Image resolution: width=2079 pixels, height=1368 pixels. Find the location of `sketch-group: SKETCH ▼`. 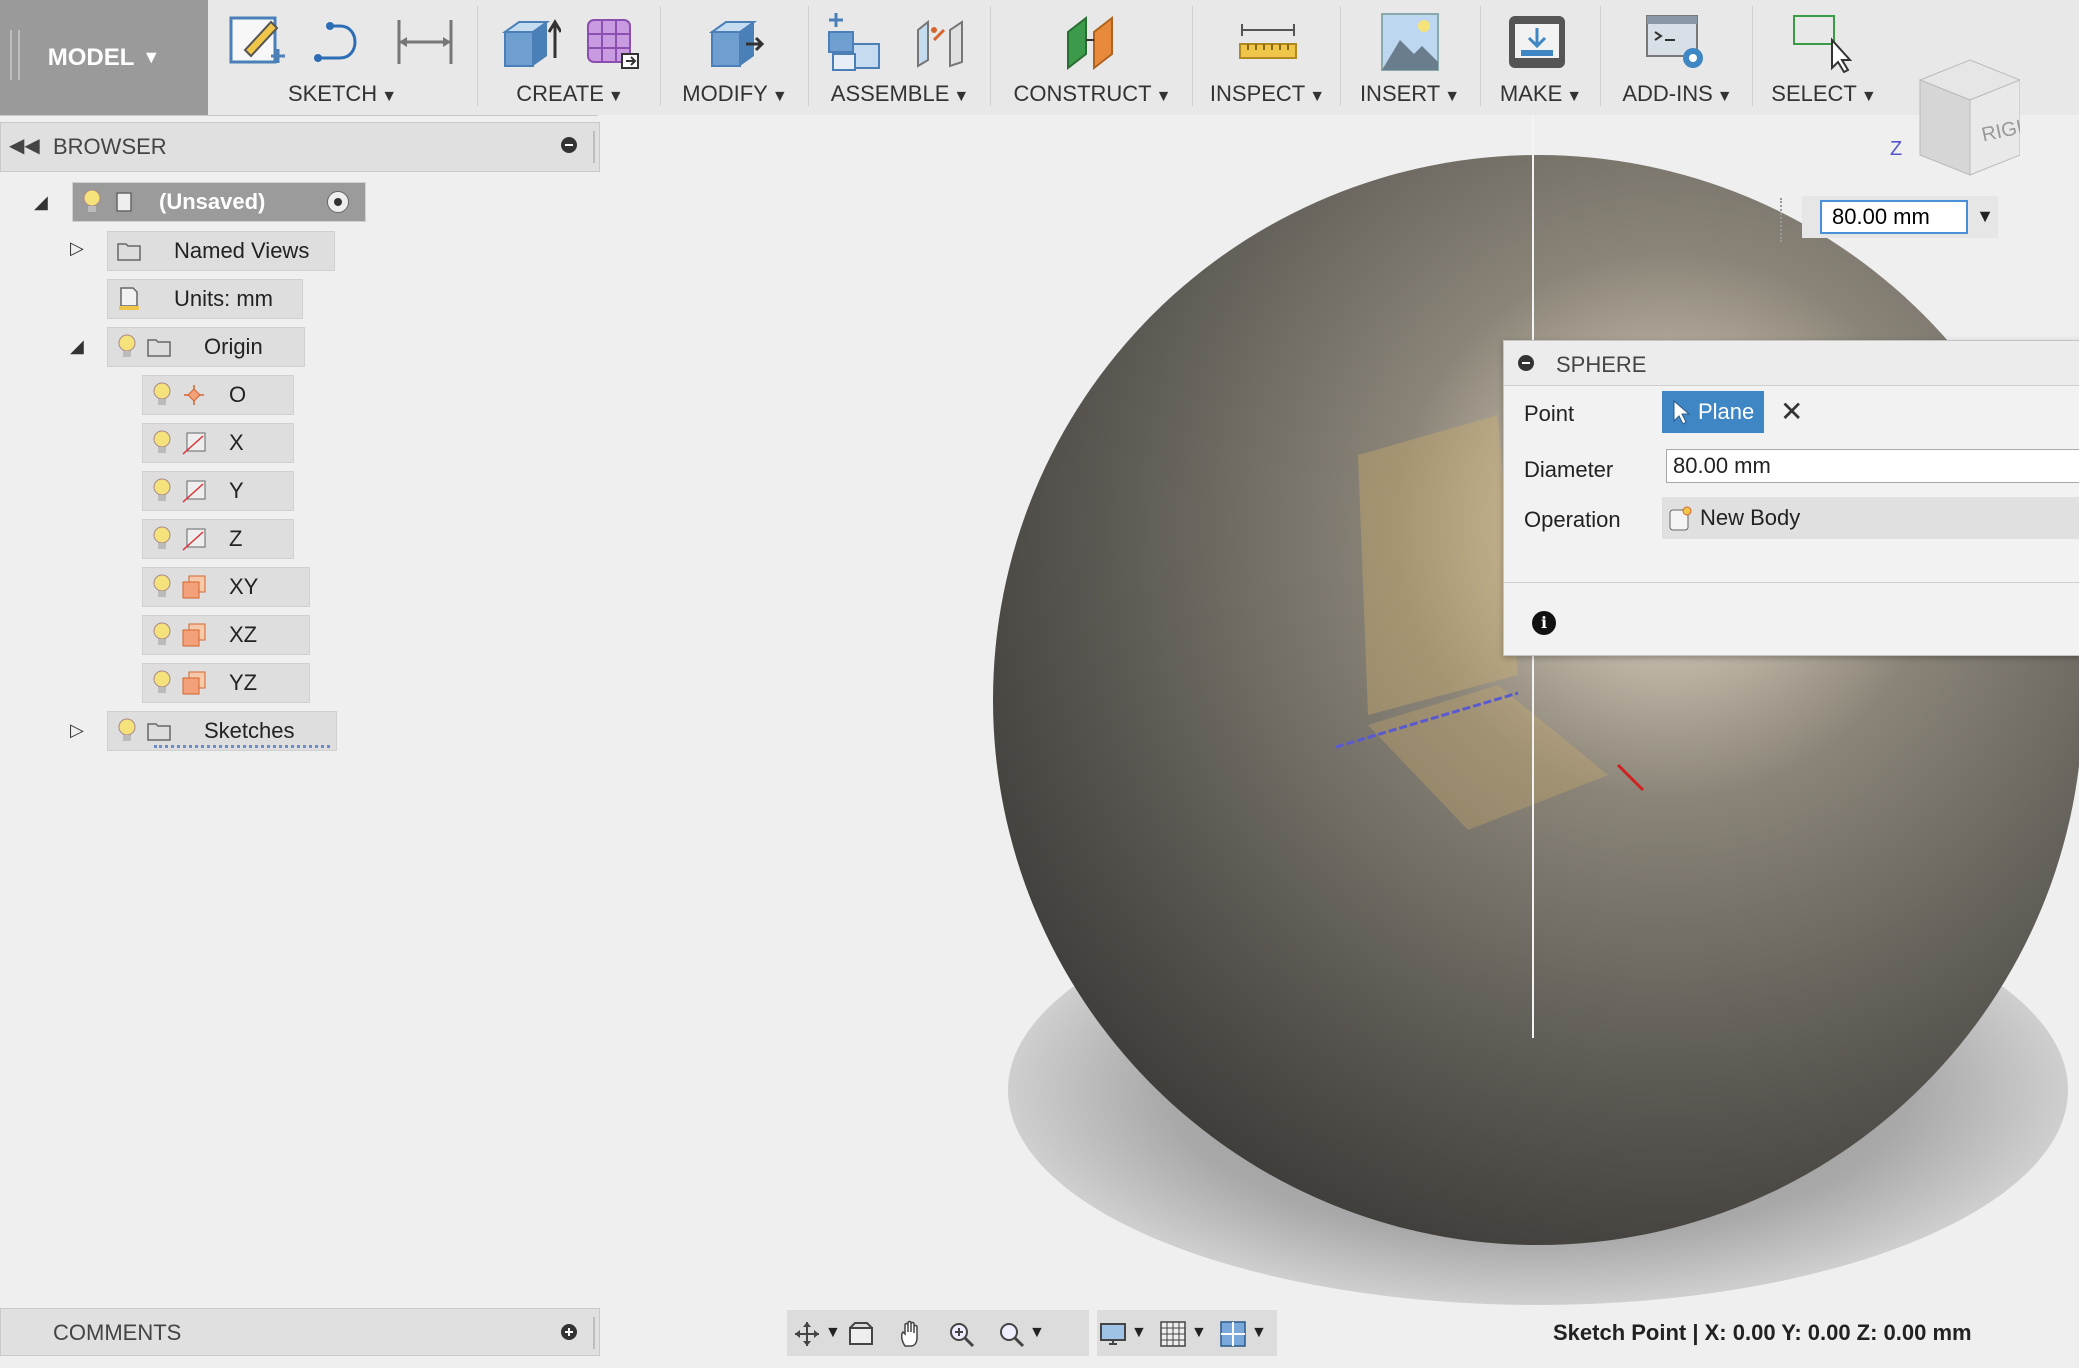

sketch-group: SKETCH ▼ is located at coordinates (342, 57).